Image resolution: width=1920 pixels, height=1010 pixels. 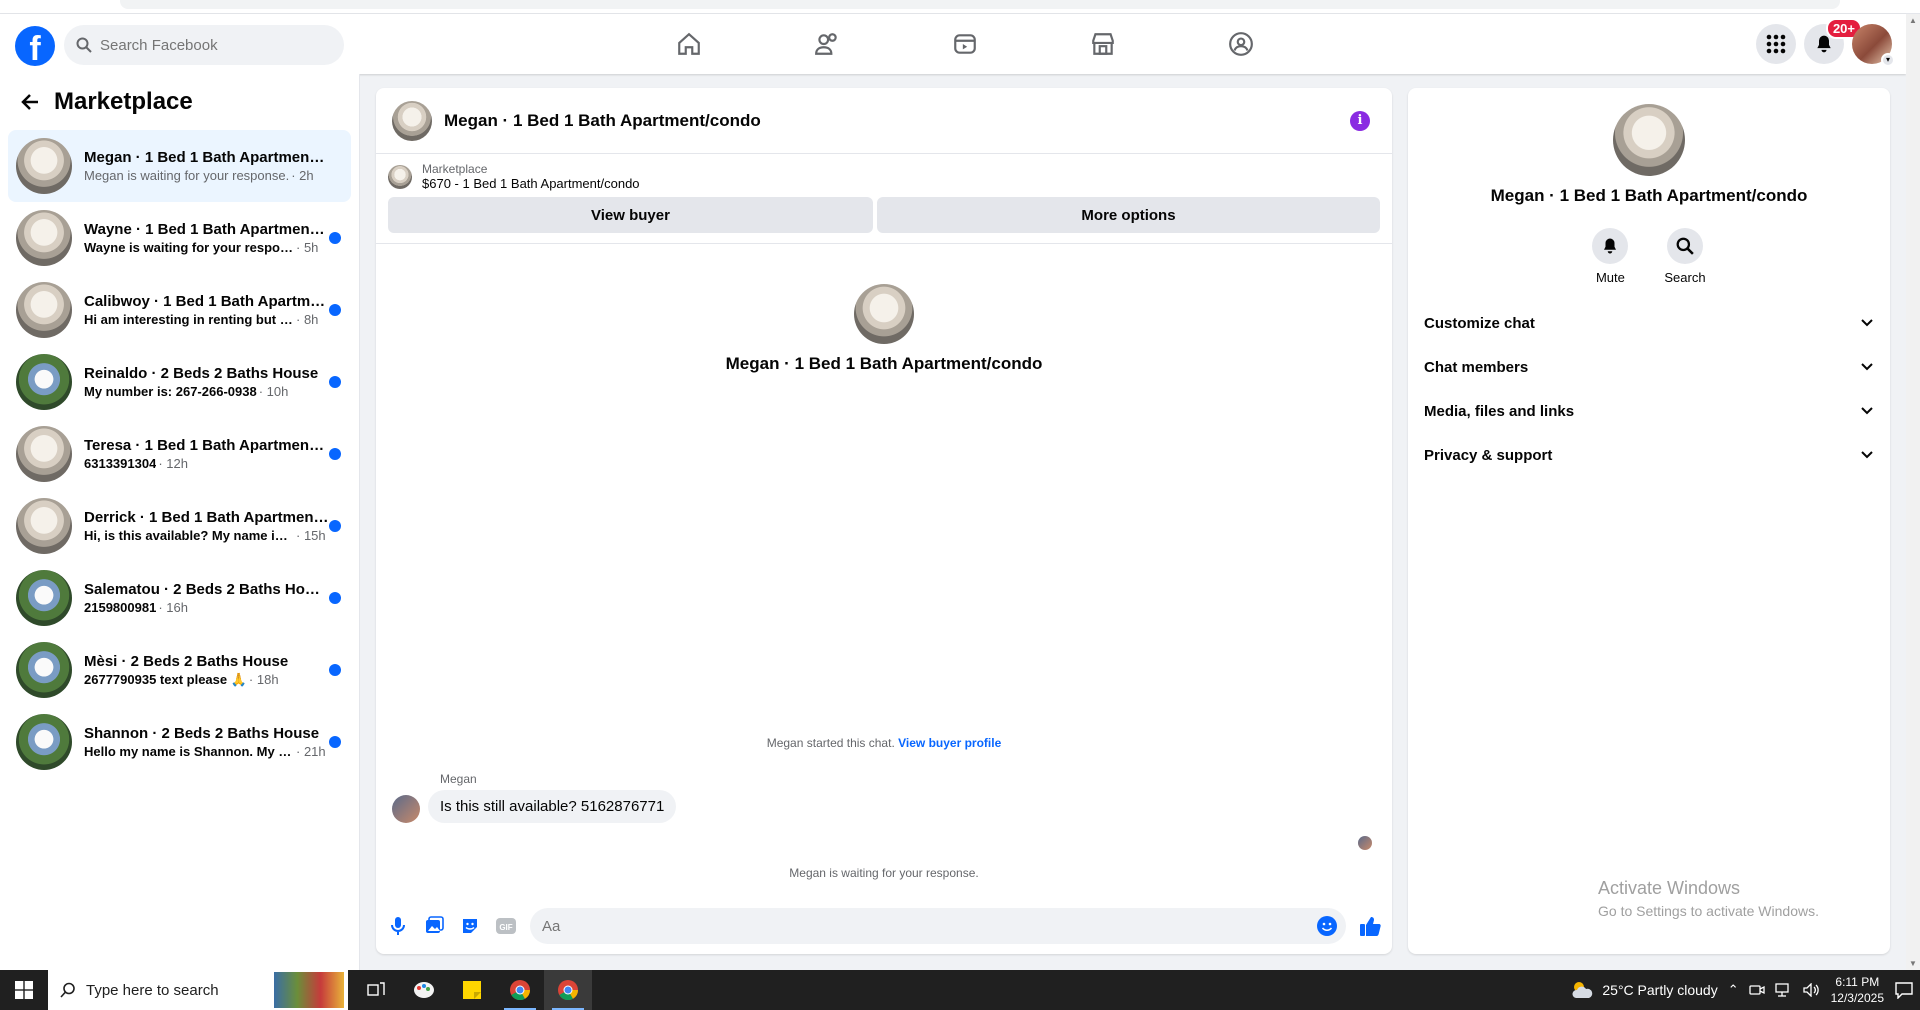 I want to click on taskbar-search: Type here to search, so click(x=198, y=990).